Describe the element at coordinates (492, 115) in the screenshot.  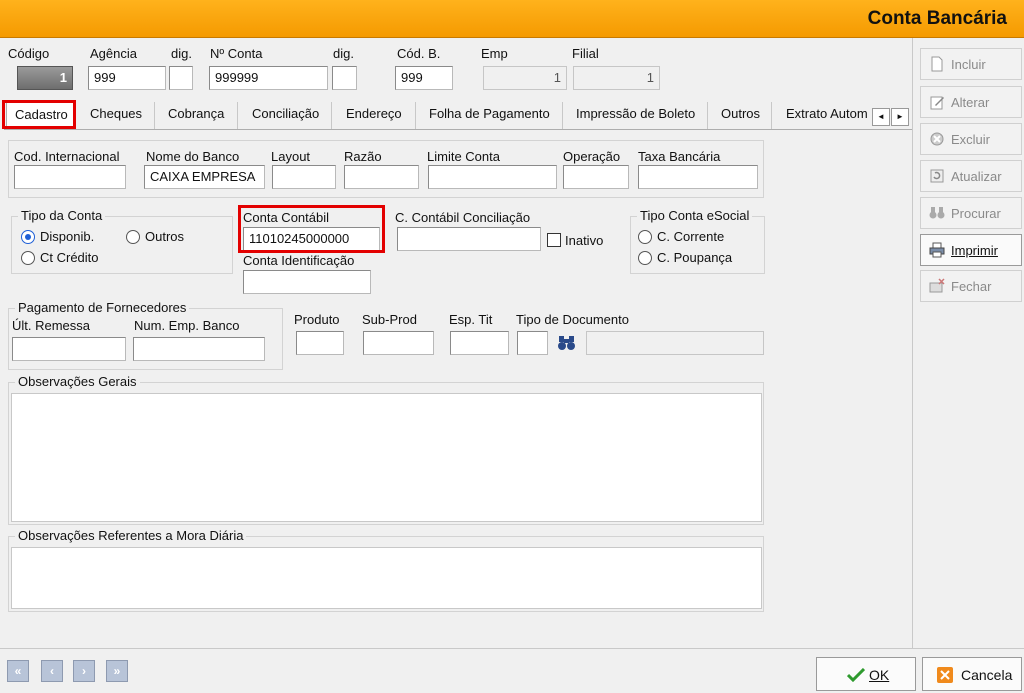
I see `tab-folha-pagamento: Folha de Pagamento` at that location.